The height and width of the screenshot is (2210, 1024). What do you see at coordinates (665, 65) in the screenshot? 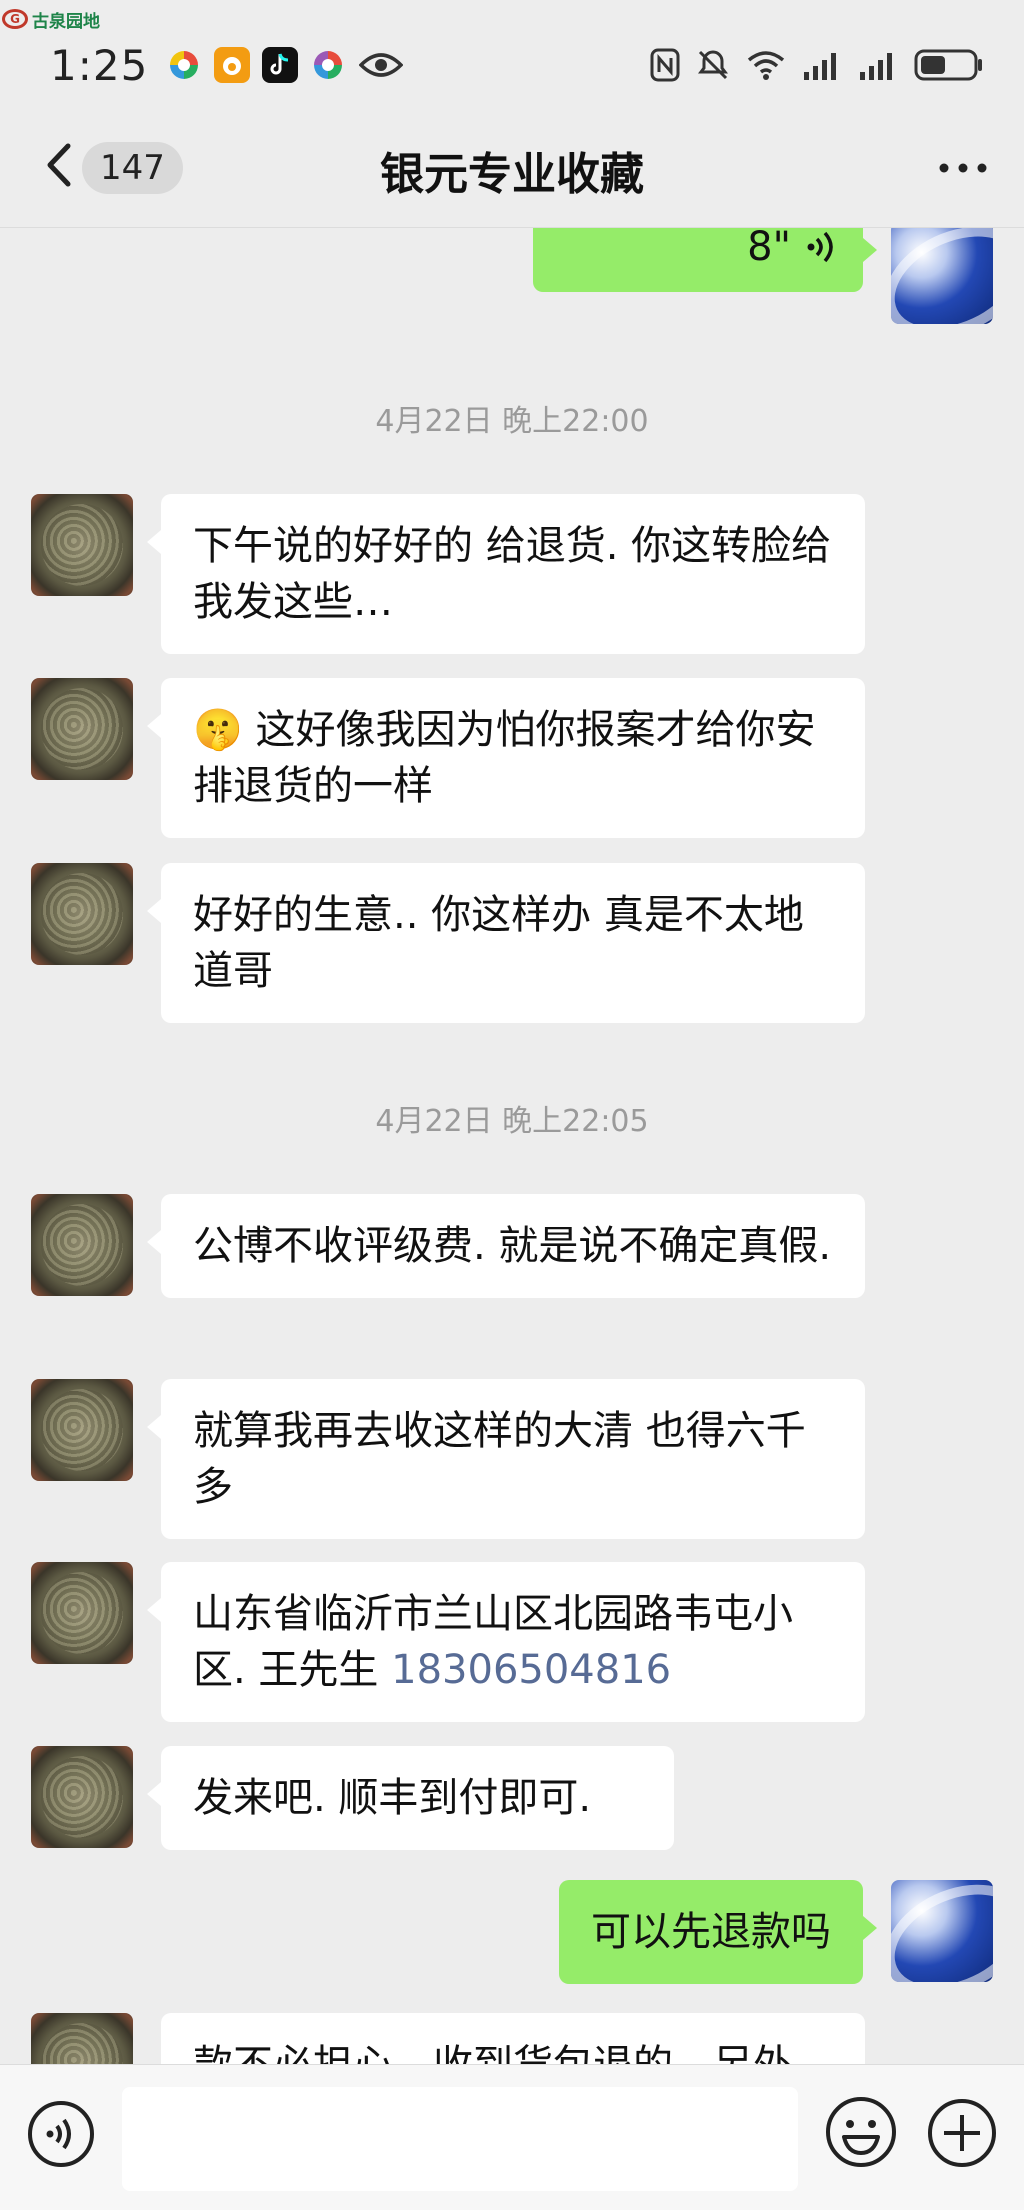
I see `nfc-icon` at bounding box center [665, 65].